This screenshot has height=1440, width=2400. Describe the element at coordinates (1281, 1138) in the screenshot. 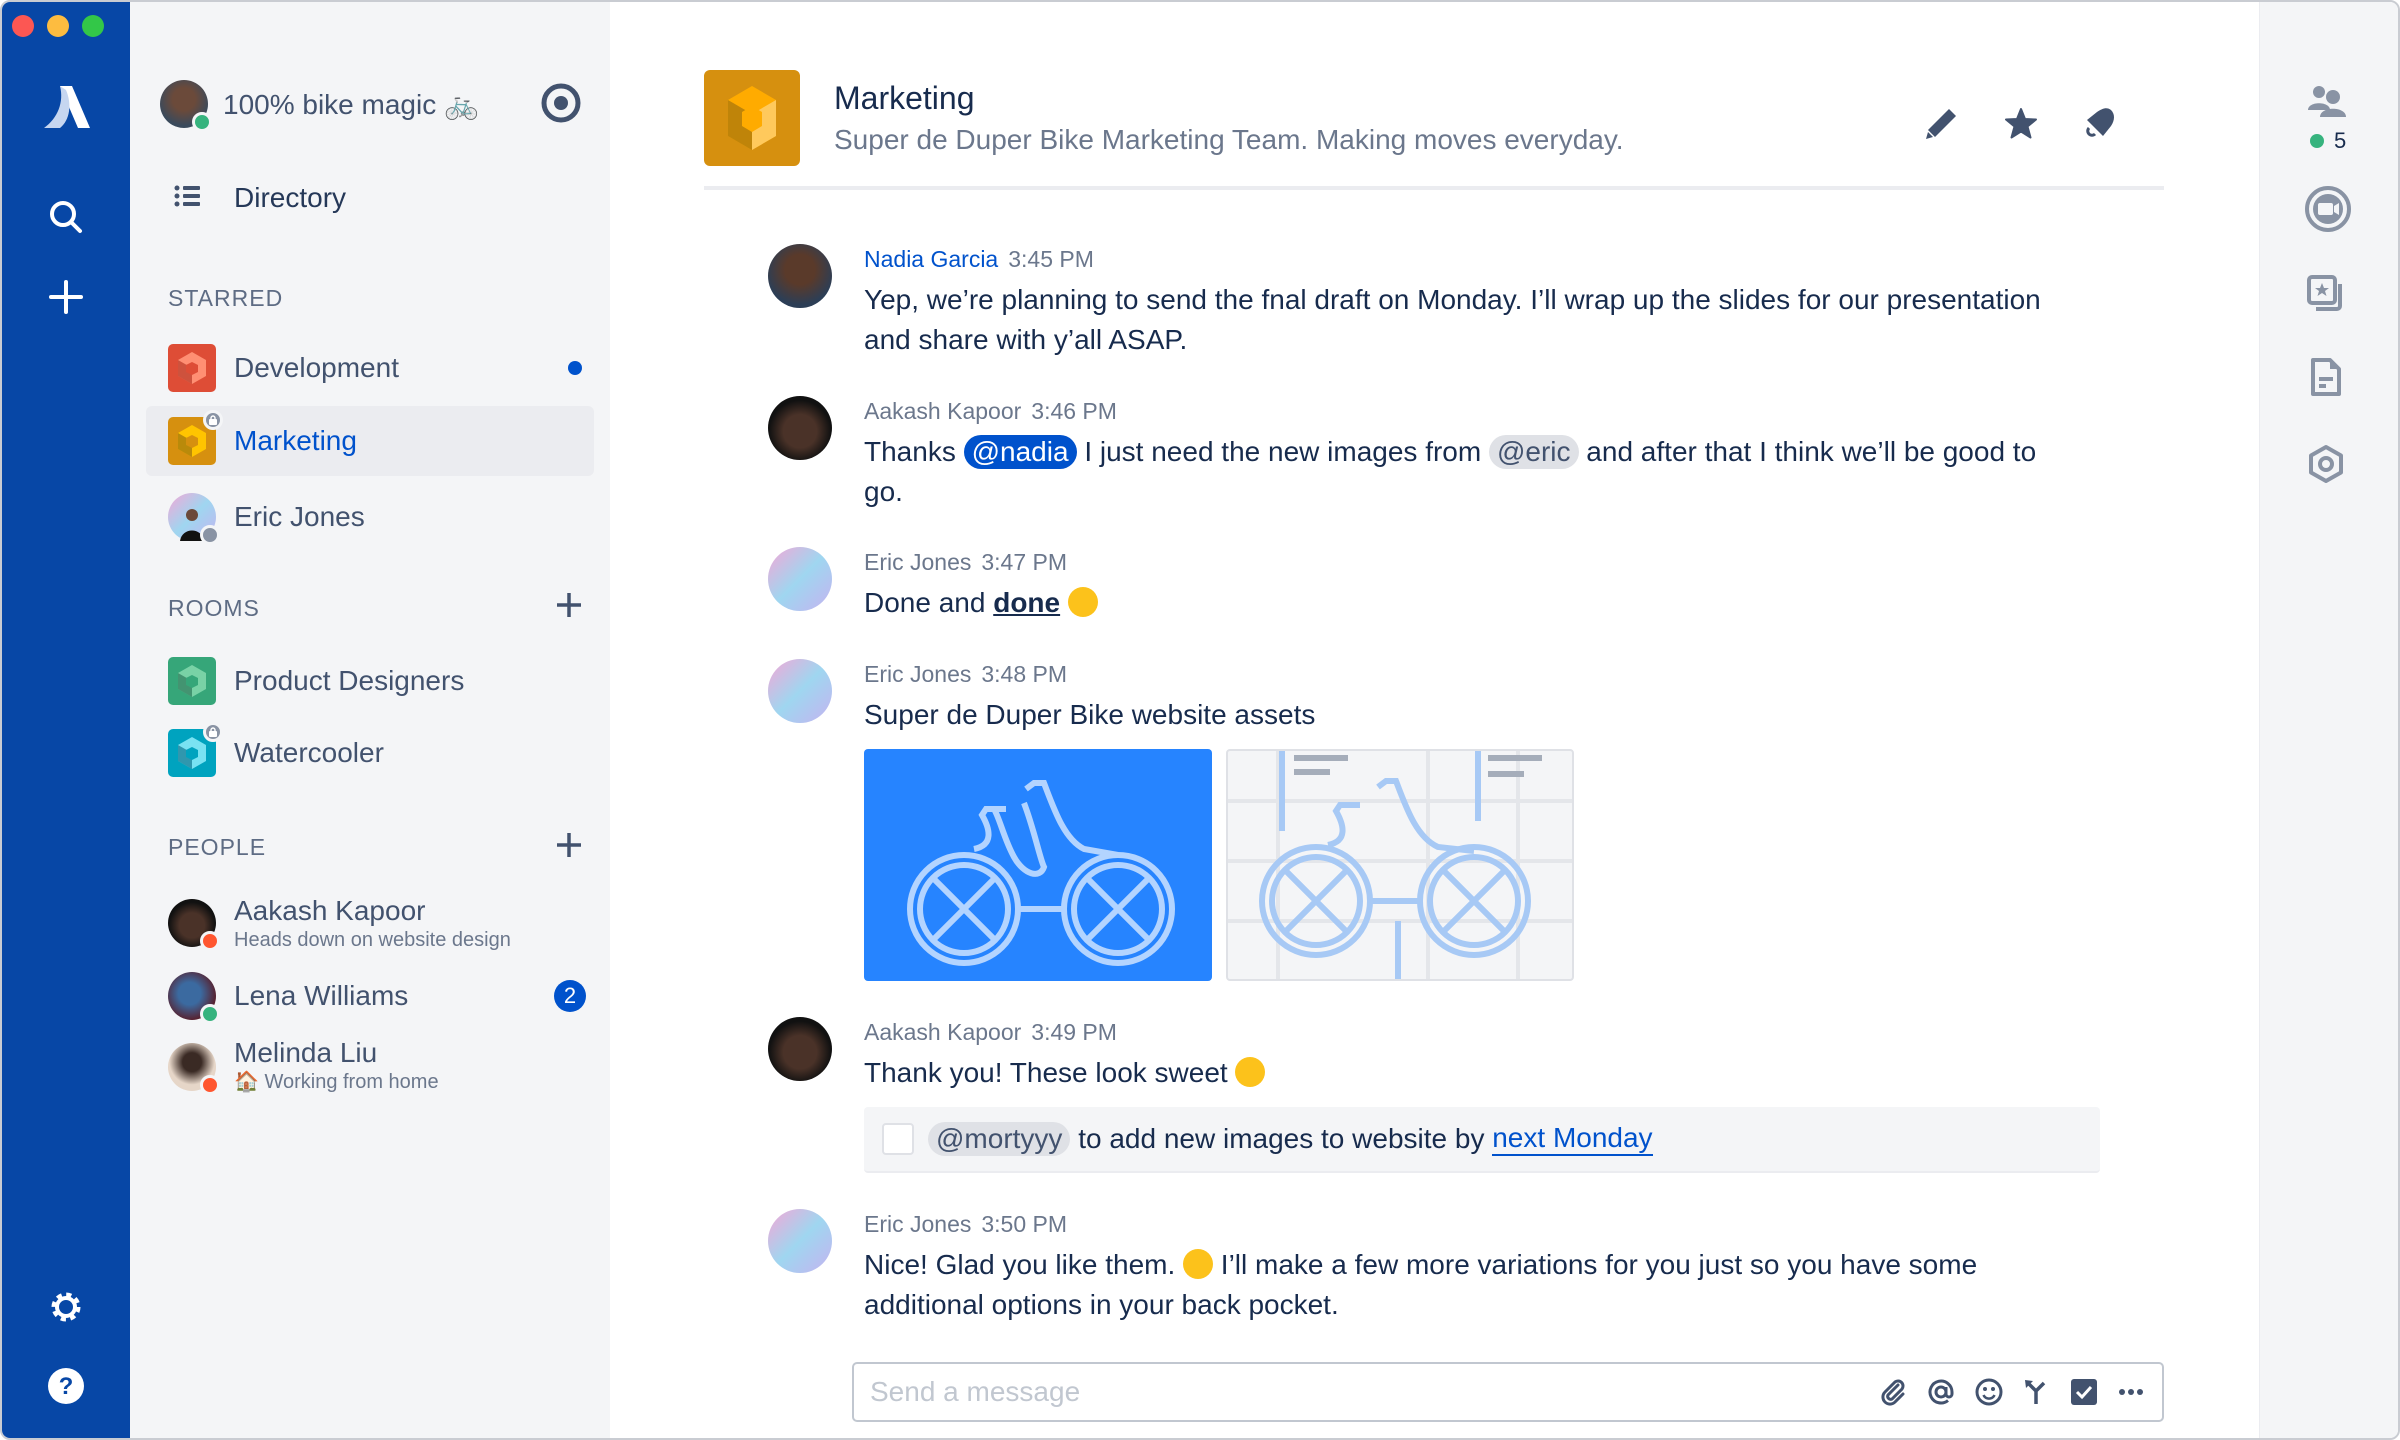

I see `task-text: to add new images to website by` at that location.